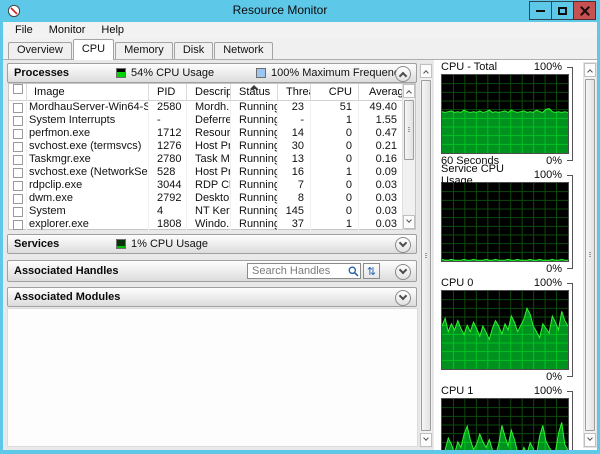 This screenshot has height=454, width=600. I want to click on services-expand-button, so click(403, 245).